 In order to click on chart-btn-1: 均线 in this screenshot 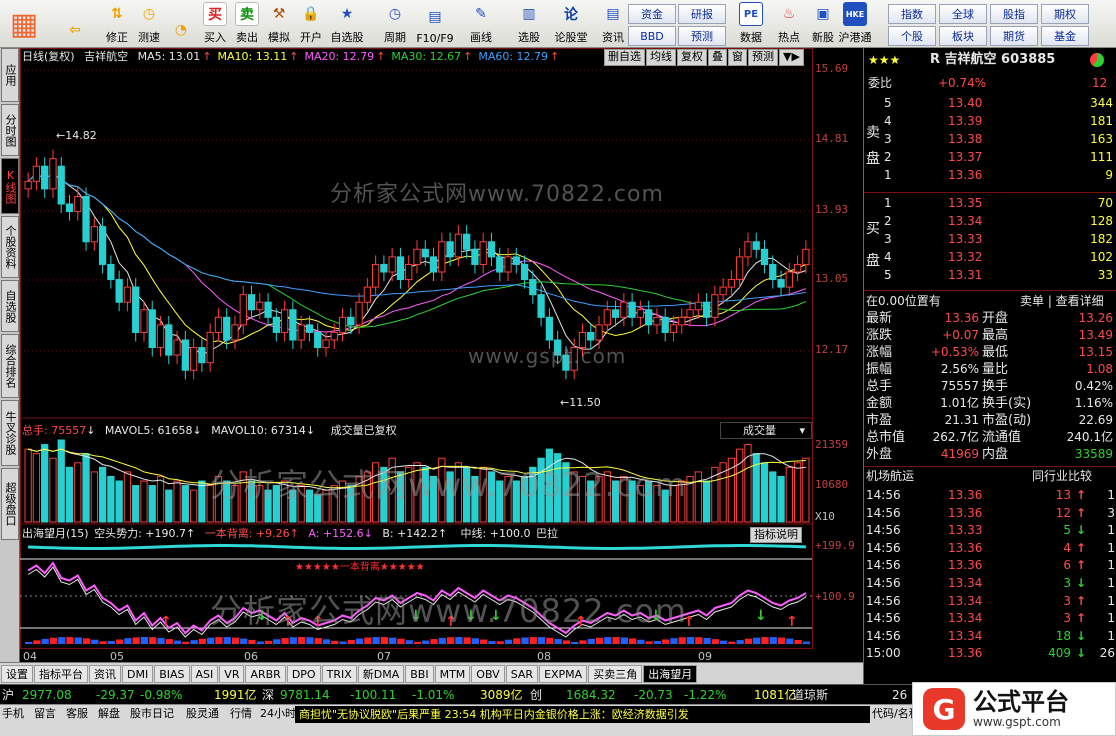, I will do `click(661, 57)`.